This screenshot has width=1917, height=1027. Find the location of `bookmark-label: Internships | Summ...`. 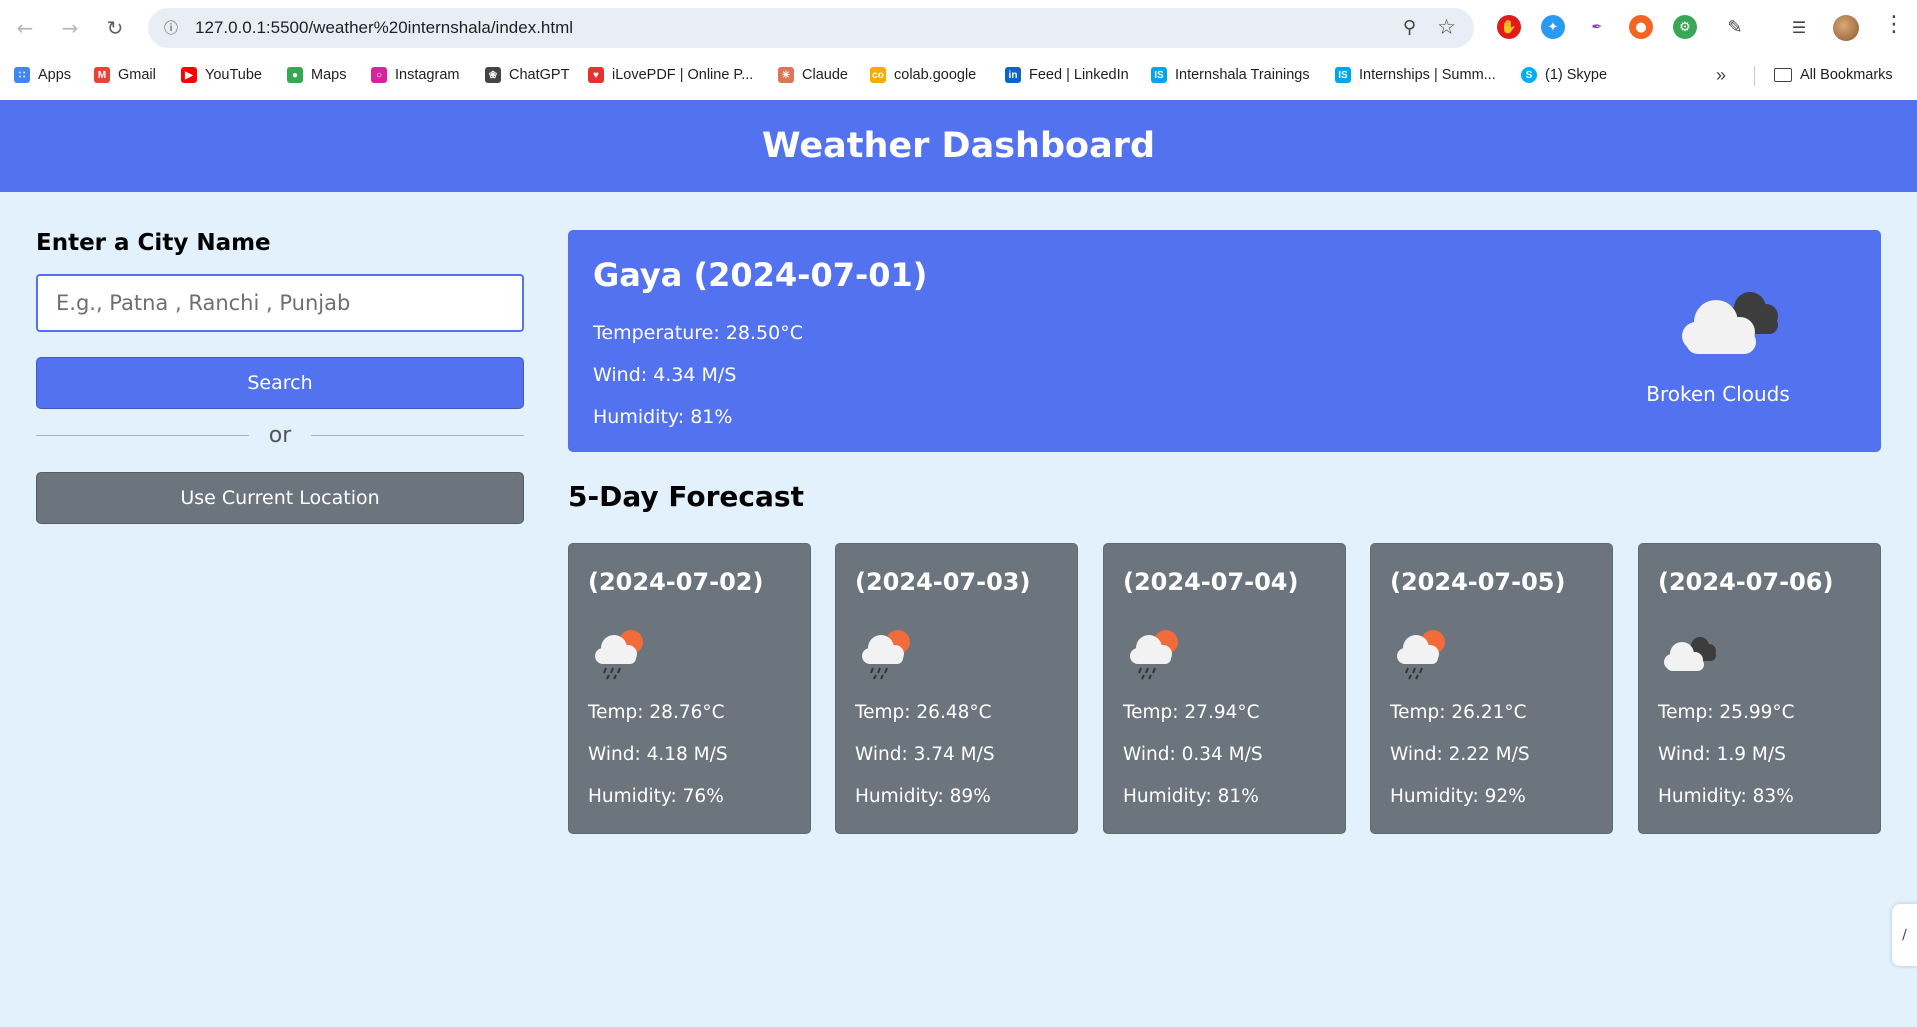

bookmark-label: Internships | Summ... is located at coordinates (1427, 75).